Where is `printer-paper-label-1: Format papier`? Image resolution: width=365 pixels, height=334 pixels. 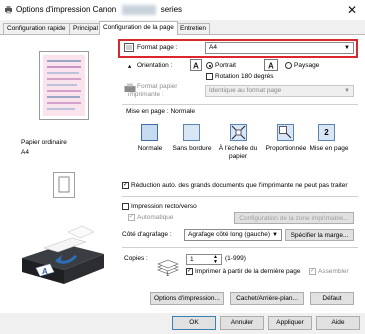 printer-paper-label-1: Format papier is located at coordinates (157, 86).